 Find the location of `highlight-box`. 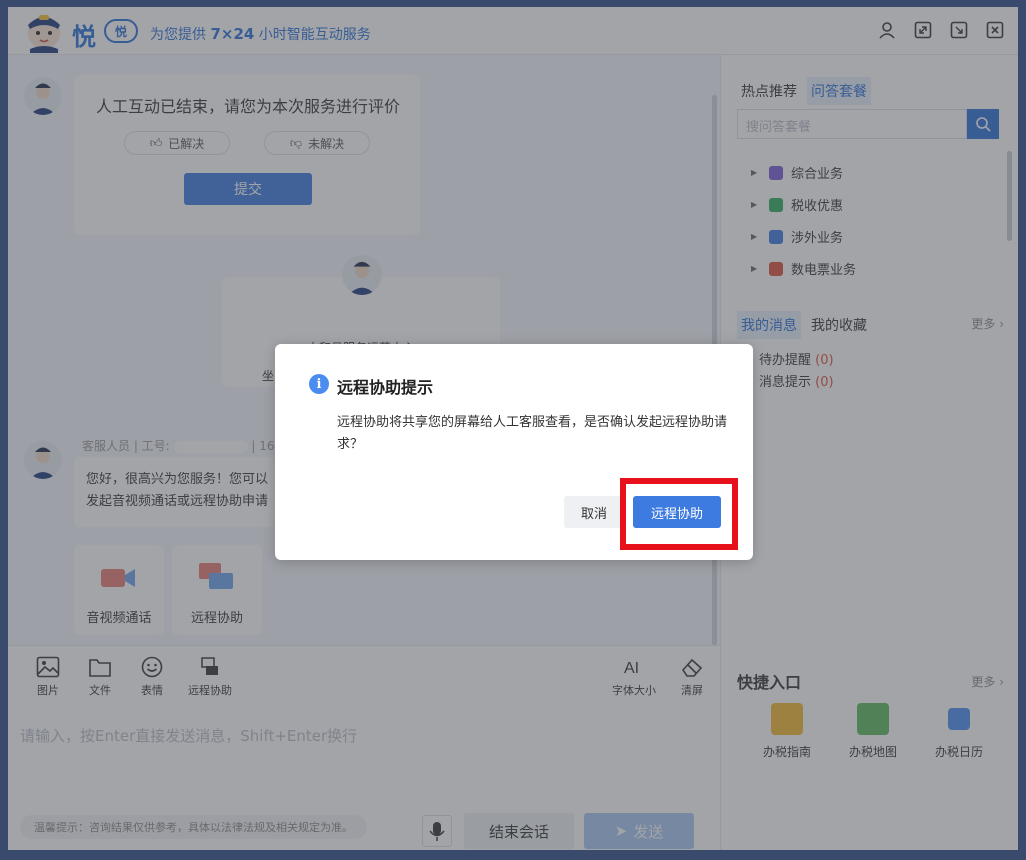

highlight-box is located at coordinates (679, 514).